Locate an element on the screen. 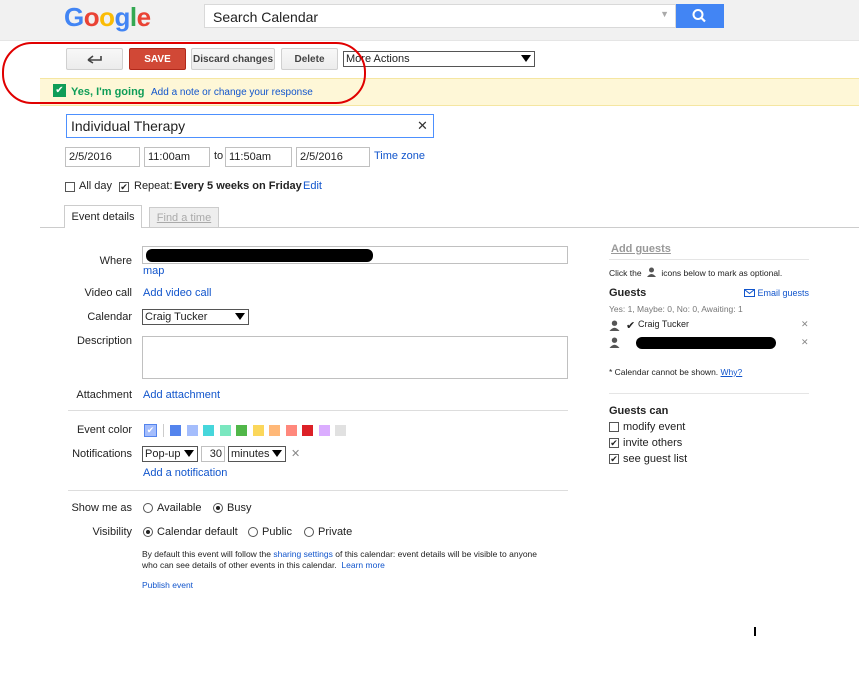  search-input-value: Search Calendar is located at coordinates (266, 17).